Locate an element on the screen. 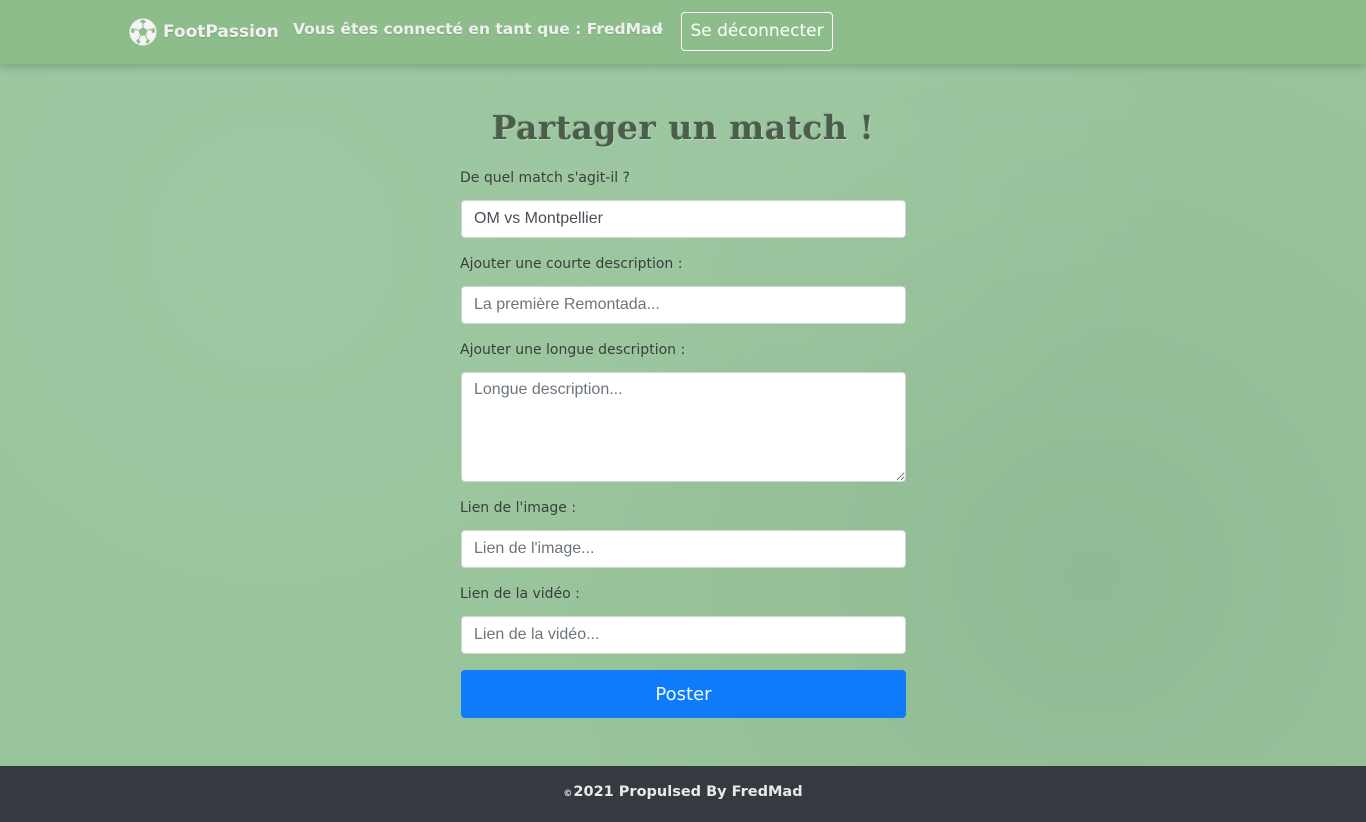  soccer-ball-icon is located at coordinates (143, 32).